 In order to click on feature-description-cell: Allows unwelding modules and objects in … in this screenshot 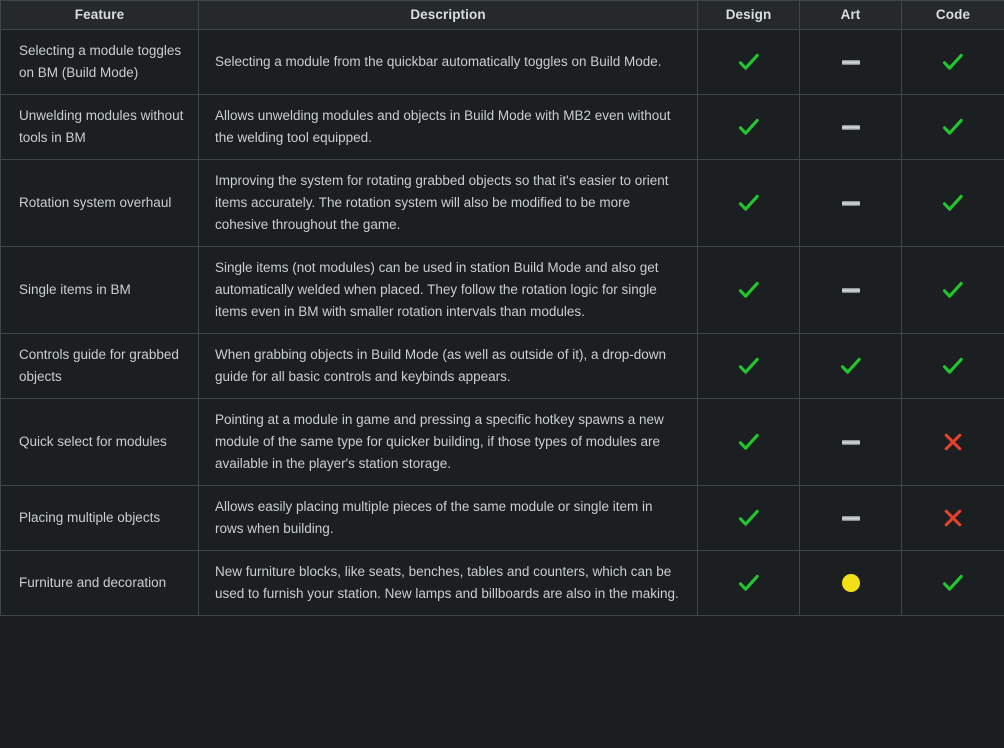, I will do `click(448, 127)`.